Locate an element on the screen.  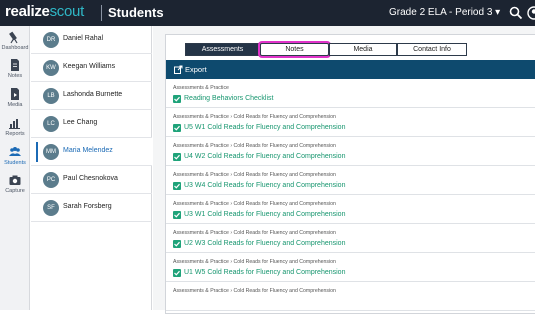
nav-capture-label: Capture is located at coordinates (15, 191).